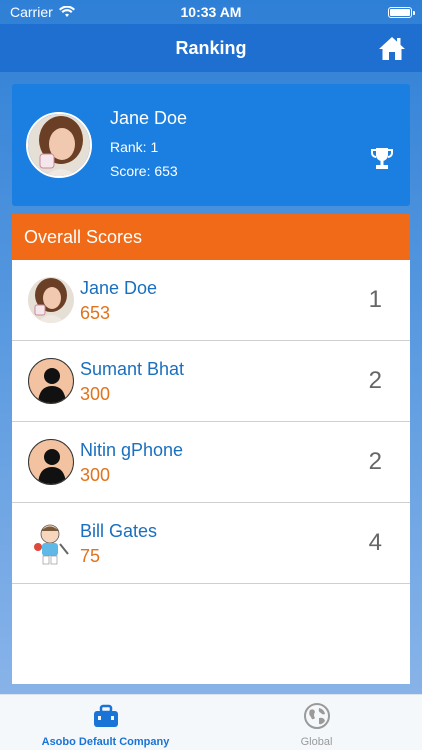  What do you see at coordinates (90, 556) in the screenshot?
I see `player-score: 75` at bounding box center [90, 556].